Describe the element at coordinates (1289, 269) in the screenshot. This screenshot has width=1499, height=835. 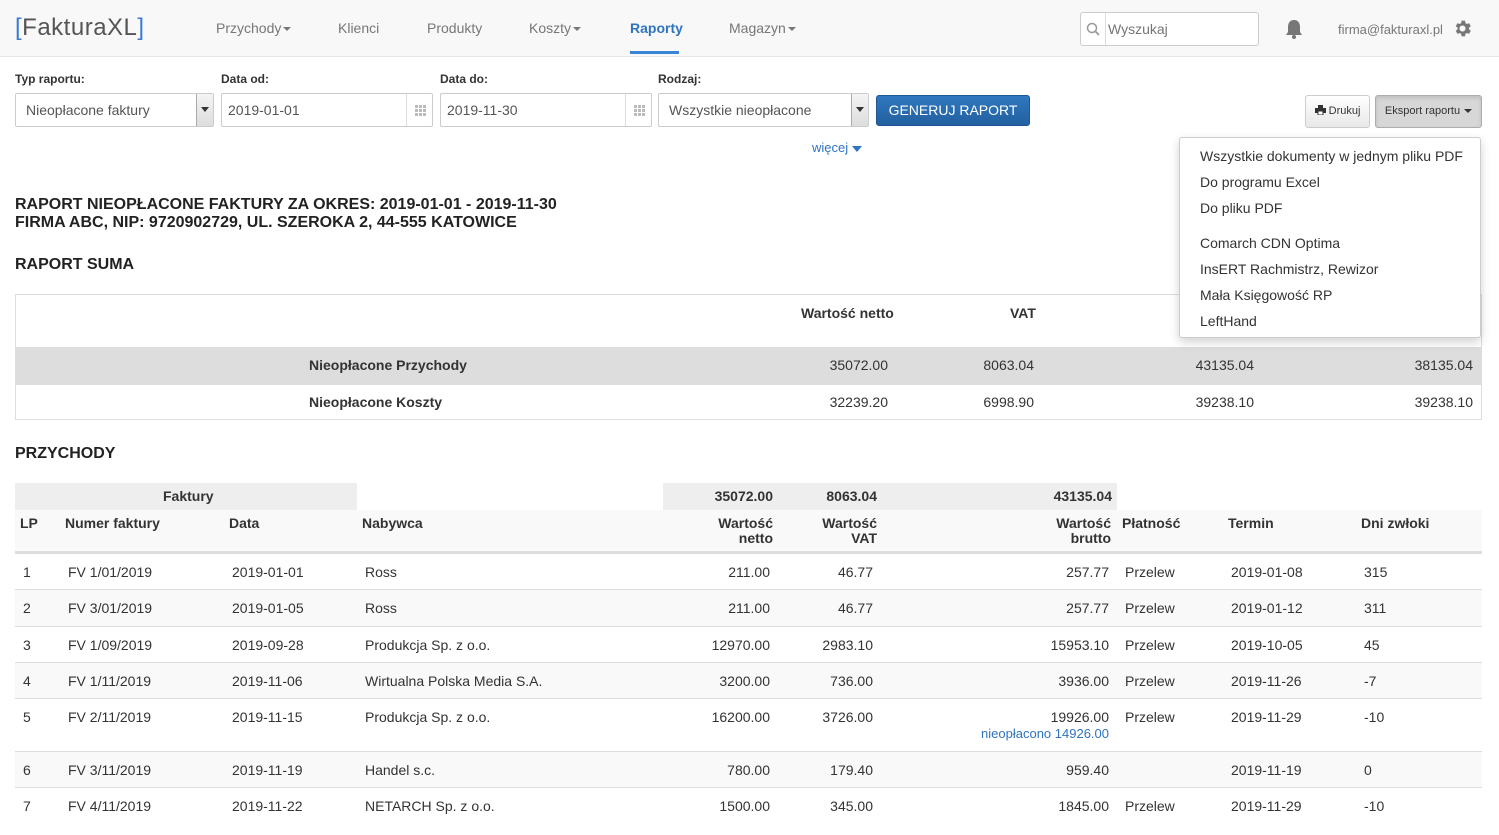
I see `export-insert-rachmistrz: InsERT Rachmistrz, Rewizor` at that location.